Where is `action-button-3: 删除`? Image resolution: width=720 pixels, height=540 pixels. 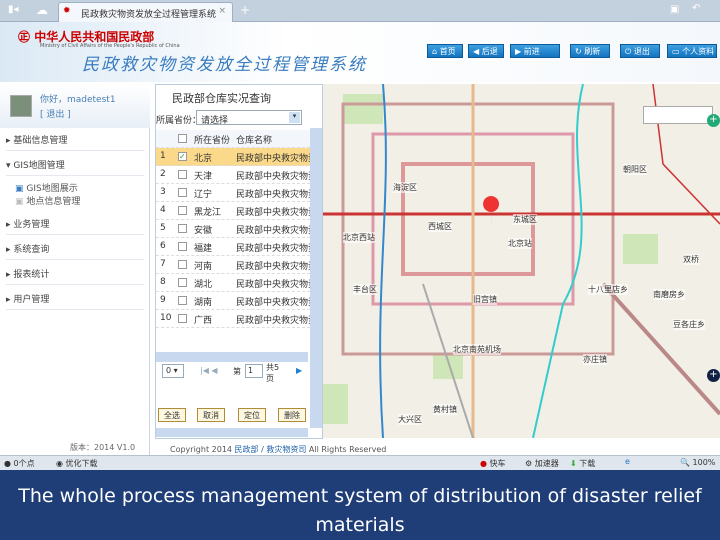 action-button-3: 删除 is located at coordinates (292, 415).